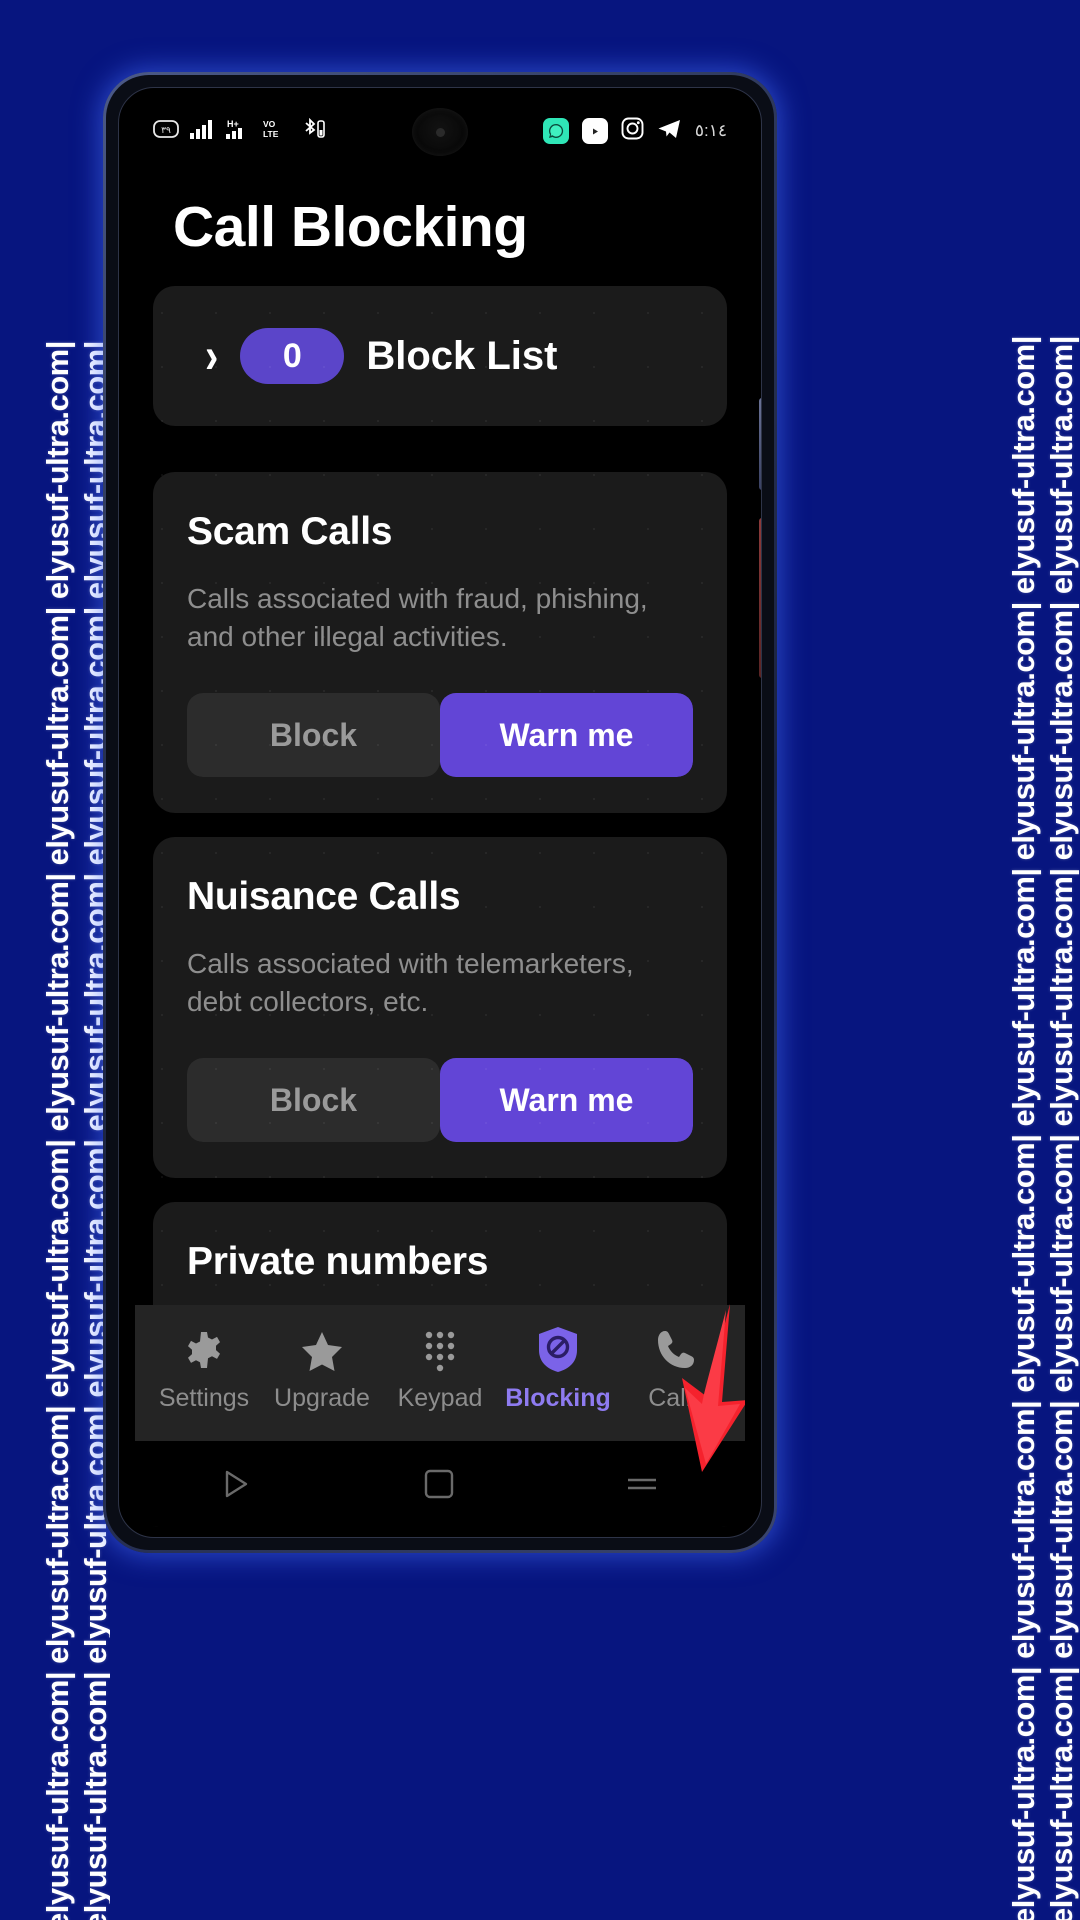  Describe the element at coordinates (669, 131) in the screenshot. I see `telegram-icon` at that location.